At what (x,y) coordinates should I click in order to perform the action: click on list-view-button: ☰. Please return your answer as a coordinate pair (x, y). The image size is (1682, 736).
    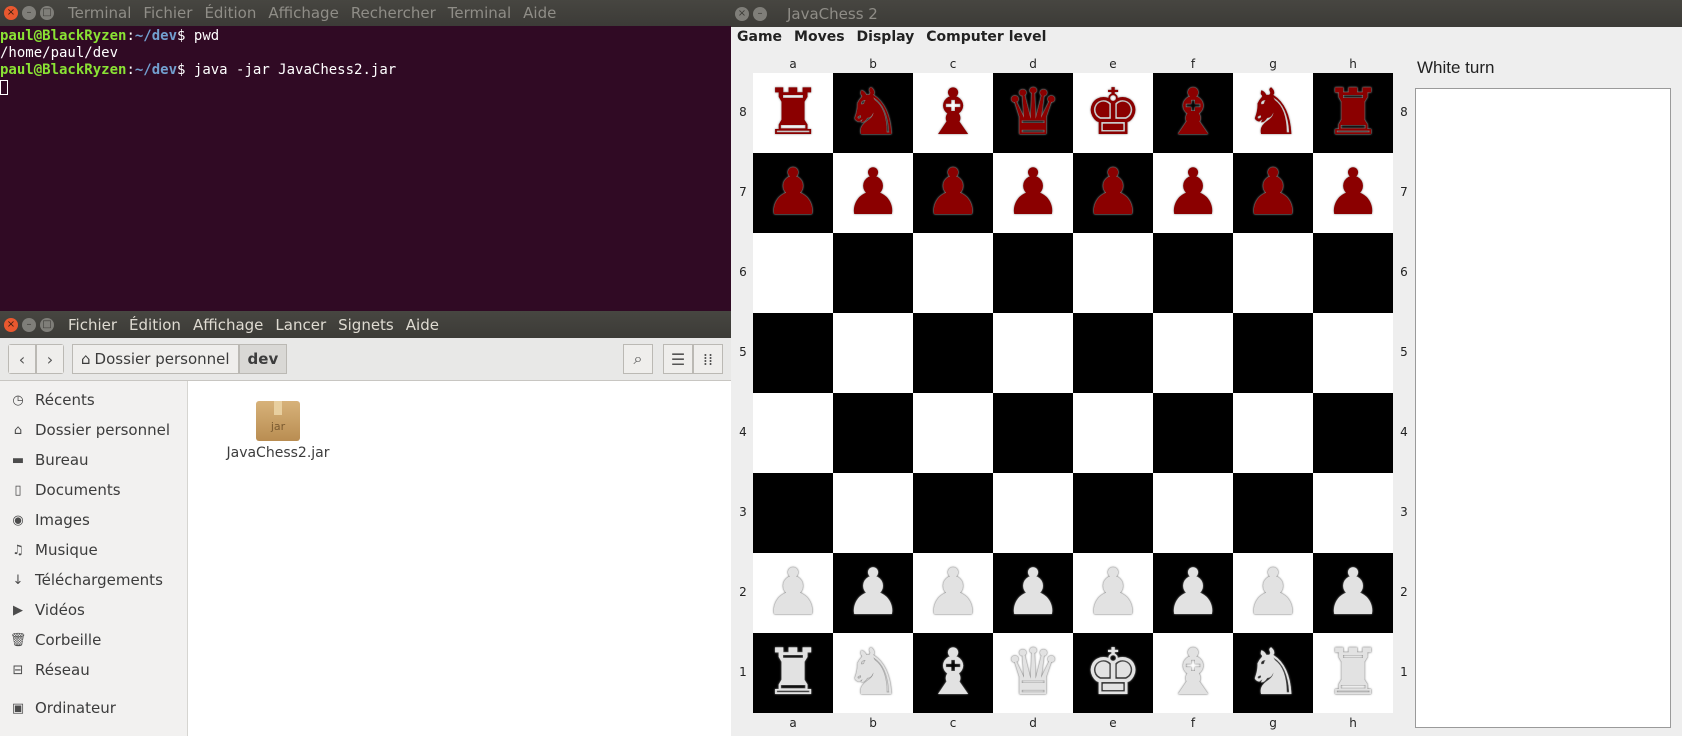
    Looking at the image, I should click on (678, 359).